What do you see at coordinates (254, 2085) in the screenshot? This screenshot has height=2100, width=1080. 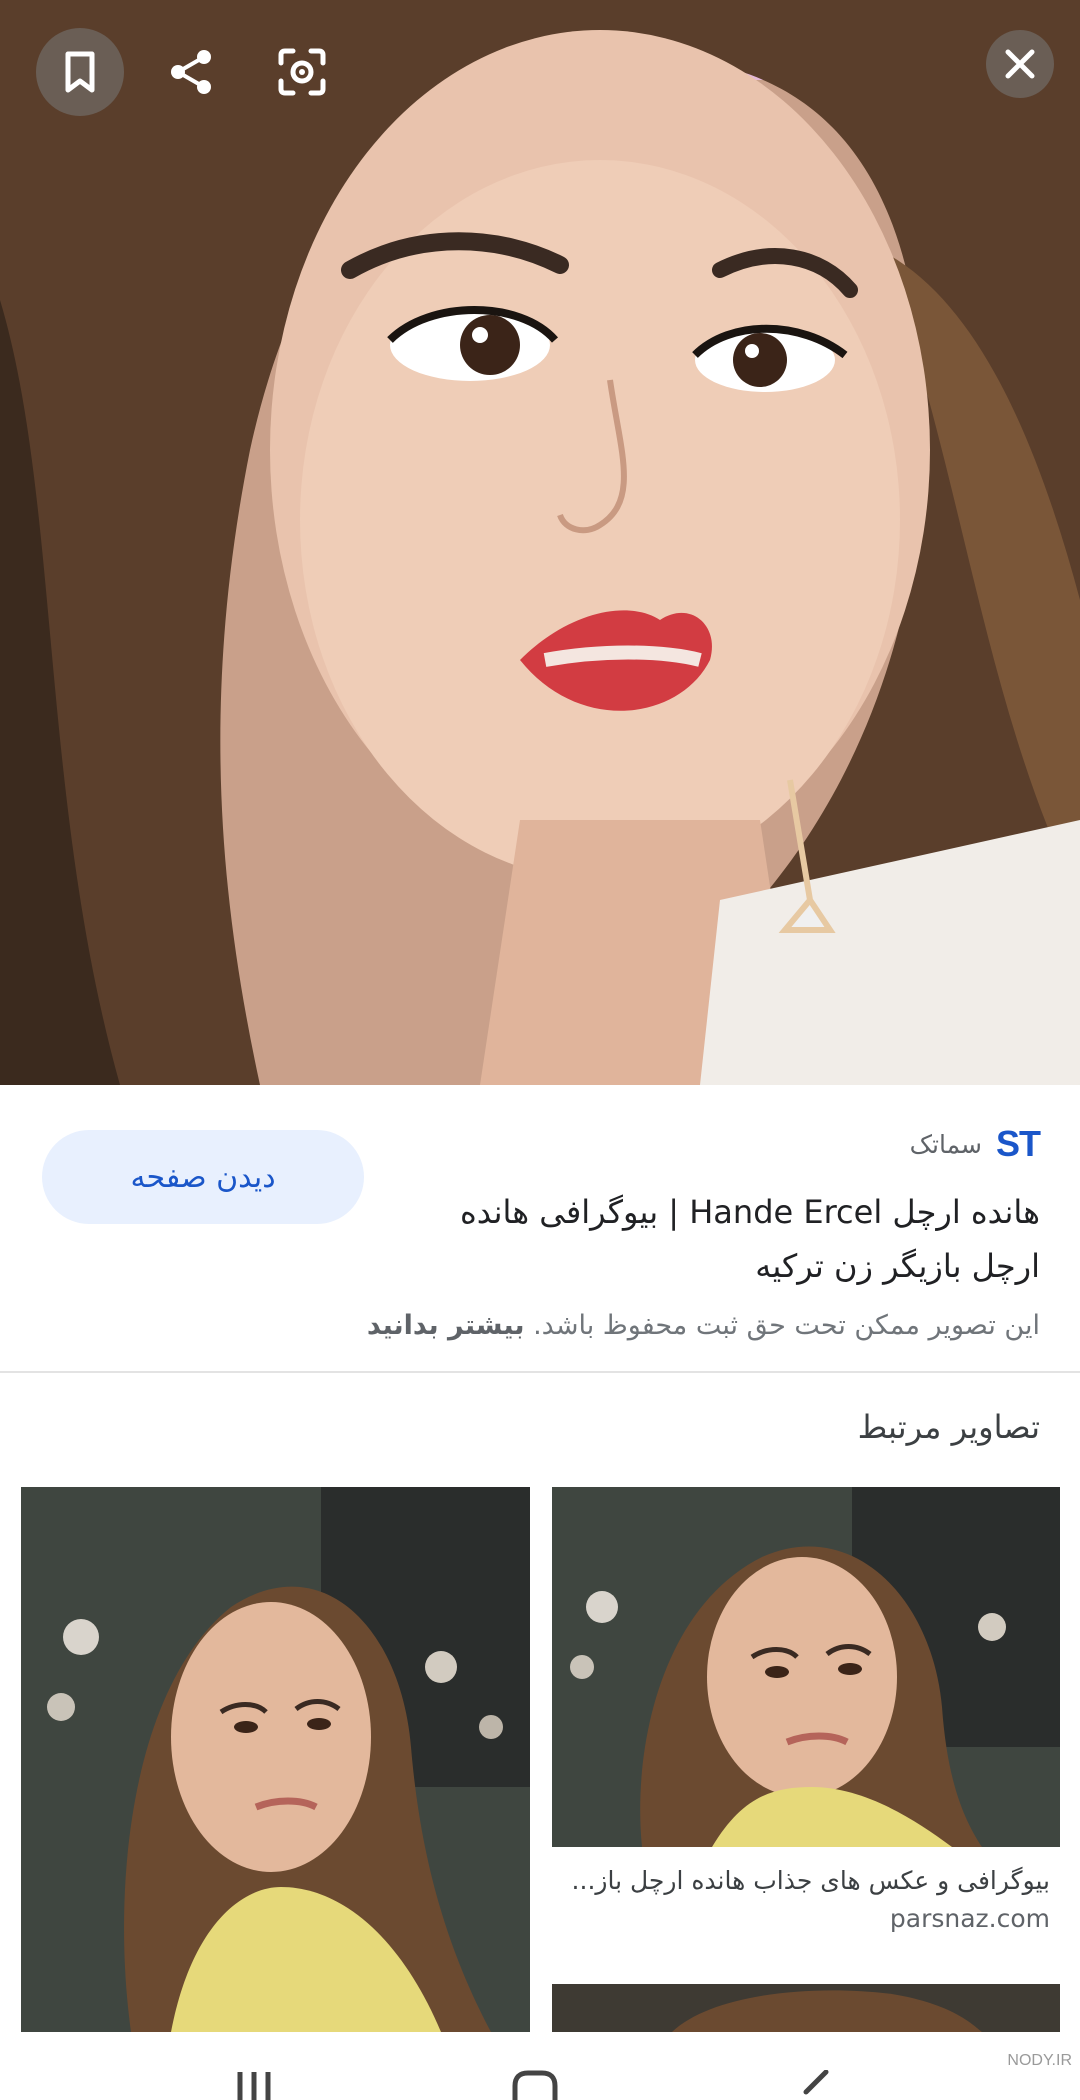 I see `recent-apps-icon` at bounding box center [254, 2085].